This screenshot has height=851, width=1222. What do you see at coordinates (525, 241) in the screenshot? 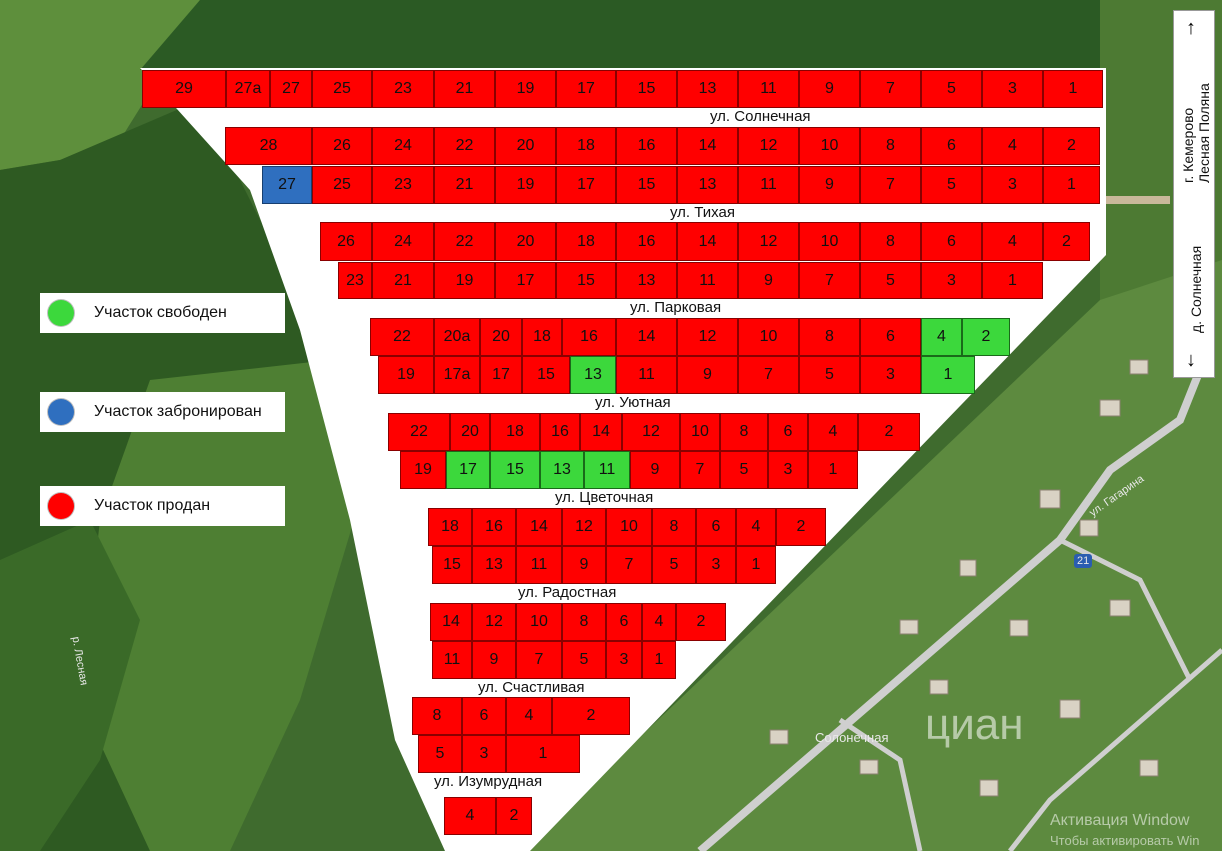
I see `plot-sold: 20` at bounding box center [525, 241].